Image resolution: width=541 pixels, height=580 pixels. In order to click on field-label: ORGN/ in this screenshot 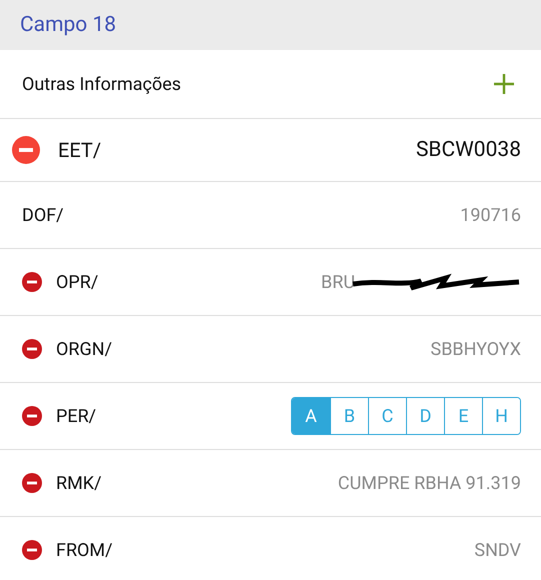, I will do `click(84, 349)`.